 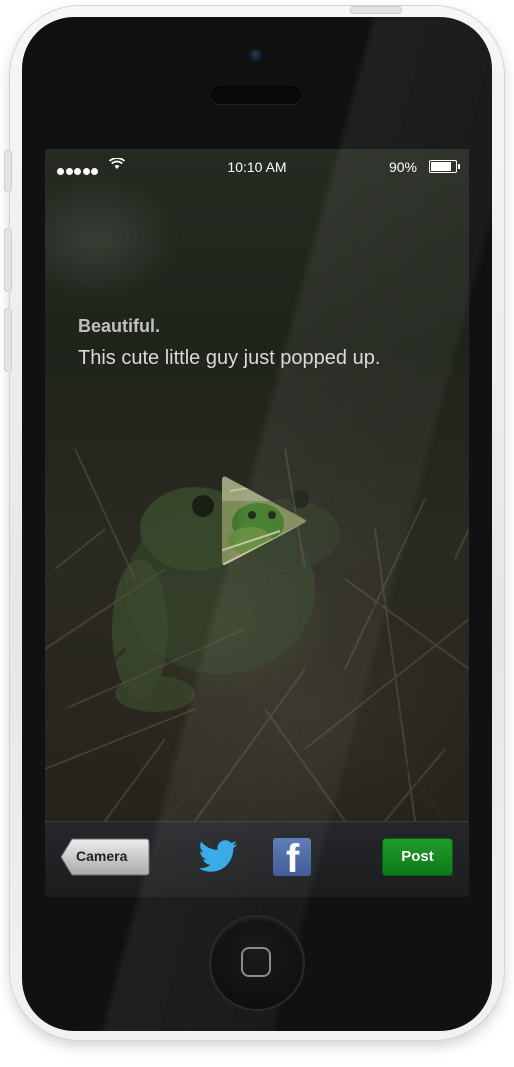 What do you see at coordinates (459, 166) in the screenshot?
I see `battery-tip` at bounding box center [459, 166].